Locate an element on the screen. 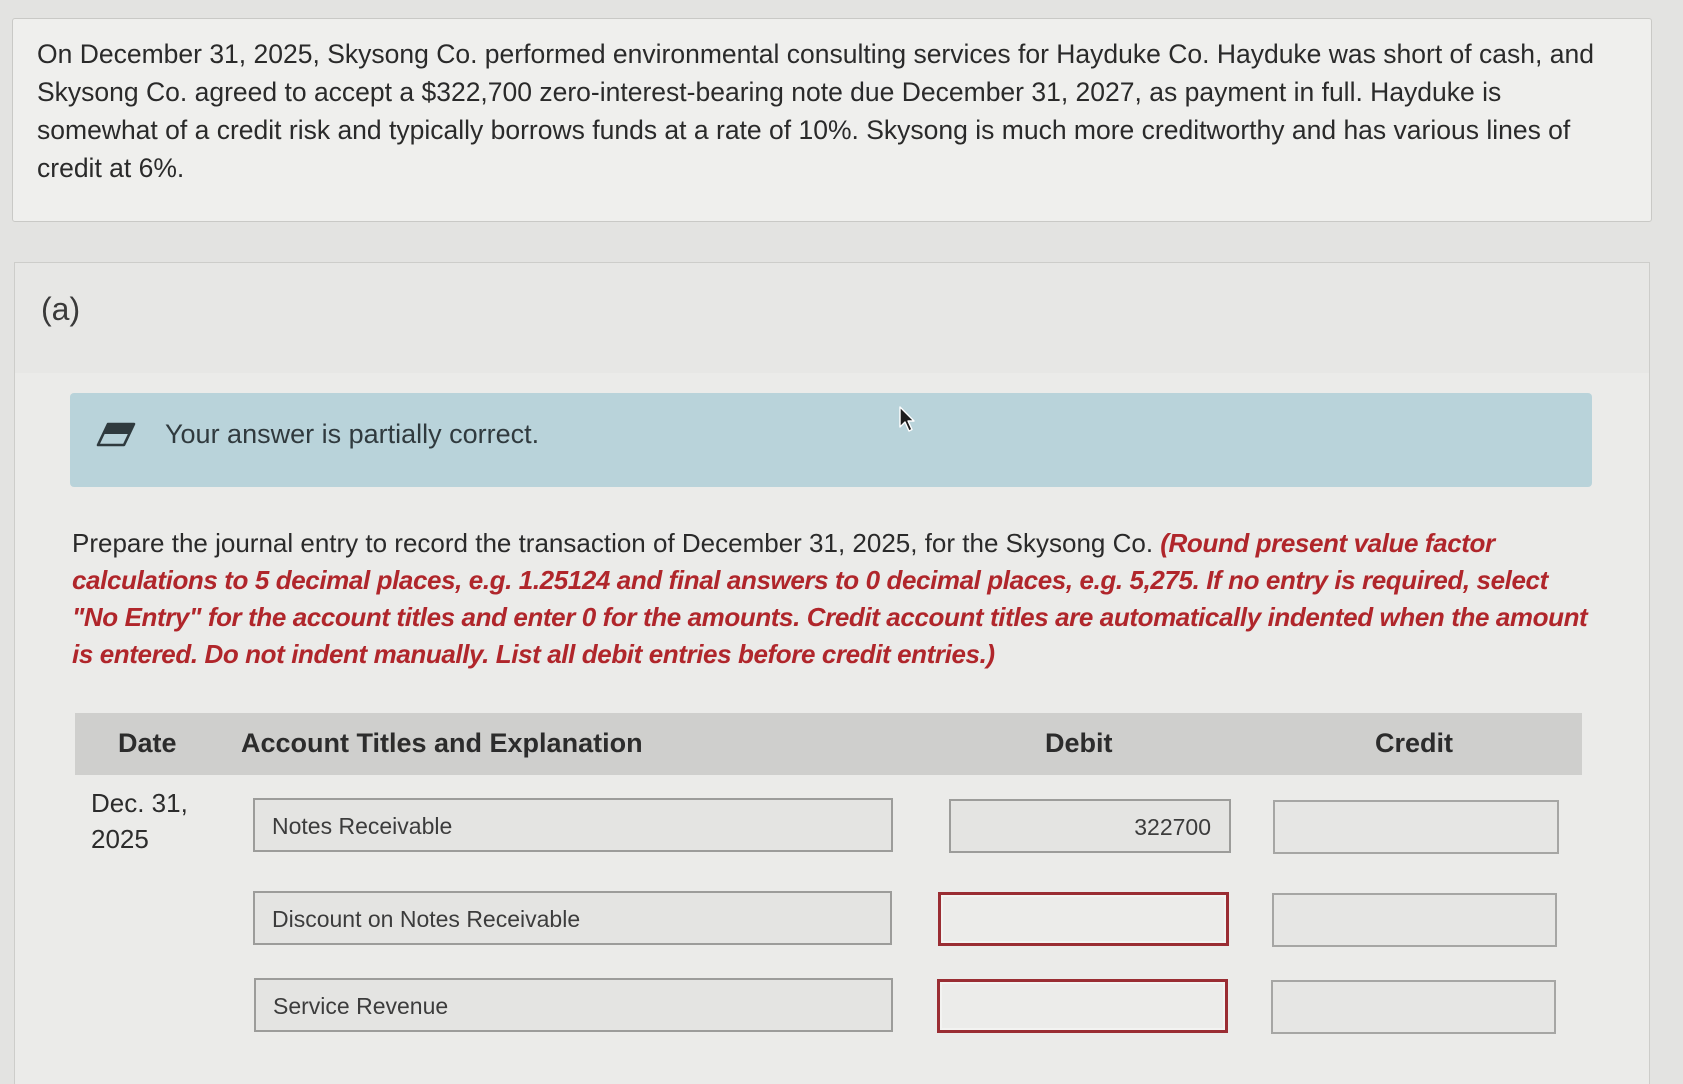 The image size is (1683, 1084). debit-input-1: 322700 is located at coordinates (1090, 826).